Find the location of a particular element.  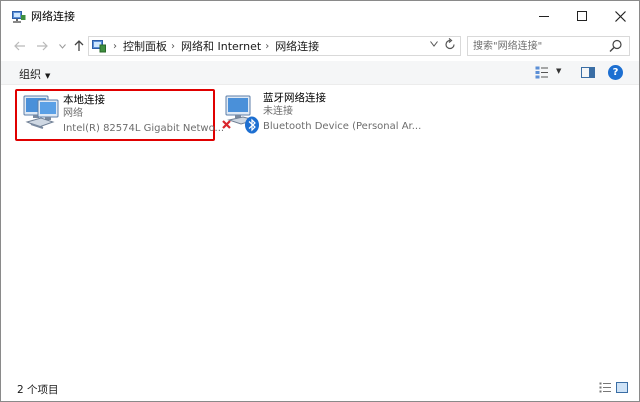

network-connections-icon is located at coordinates (19, 17).